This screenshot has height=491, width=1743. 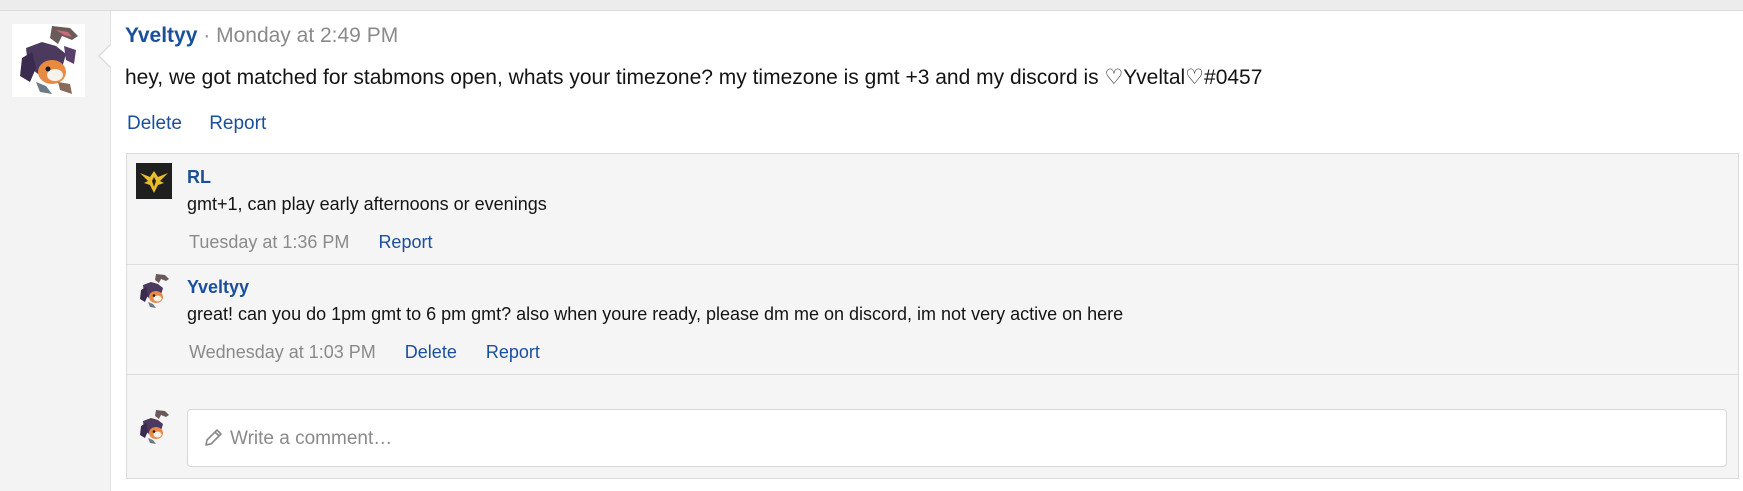 What do you see at coordinates (970, 439) in the screenshot?
I see `comment-input` at bounding box center [970, 439].